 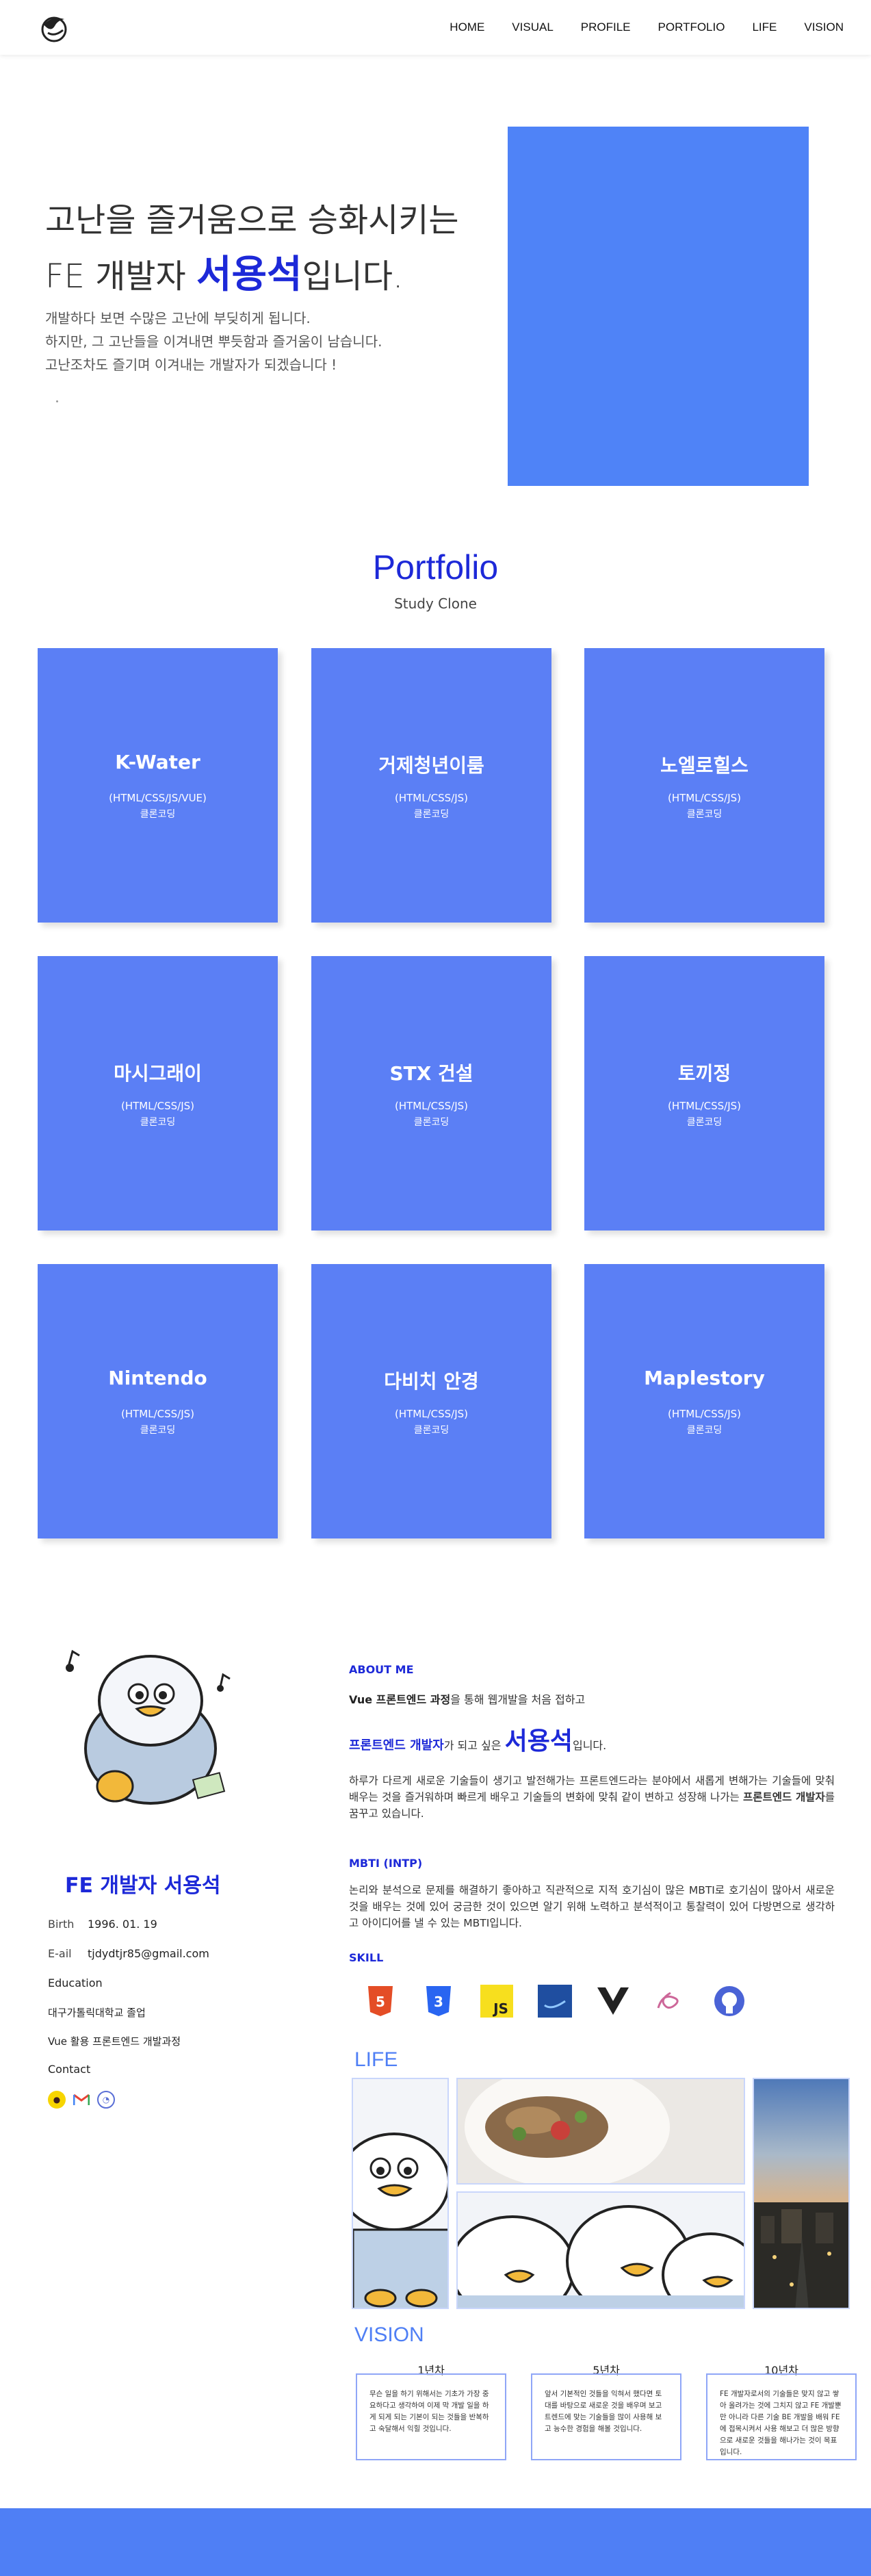 I want to click on hero-title-suffix: 입니다., so click(x=353, y=276).